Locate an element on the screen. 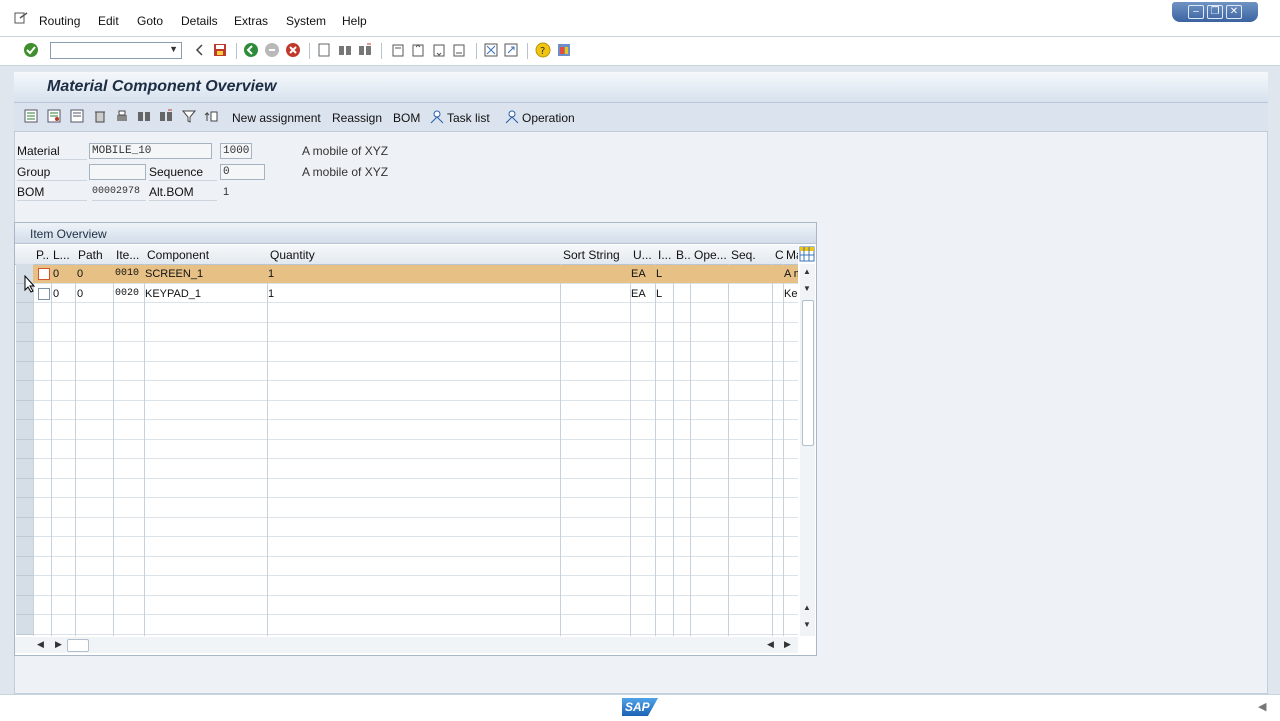  status-expand-icon: ◀ is located at coordinates (1262, 706).